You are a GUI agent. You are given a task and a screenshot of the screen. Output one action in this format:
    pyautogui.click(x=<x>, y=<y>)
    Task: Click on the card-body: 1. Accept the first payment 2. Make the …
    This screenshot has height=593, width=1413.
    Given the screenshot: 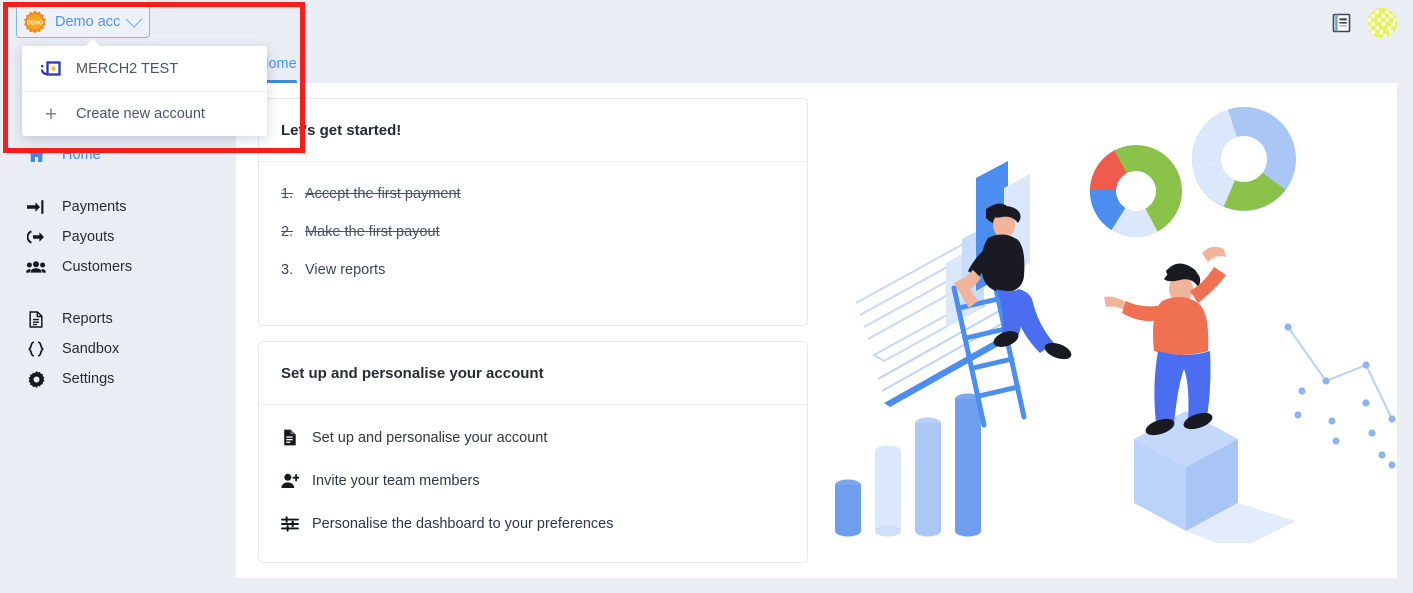 What is the action you would take?
    pyautogui.click(x=533, y=220)
    